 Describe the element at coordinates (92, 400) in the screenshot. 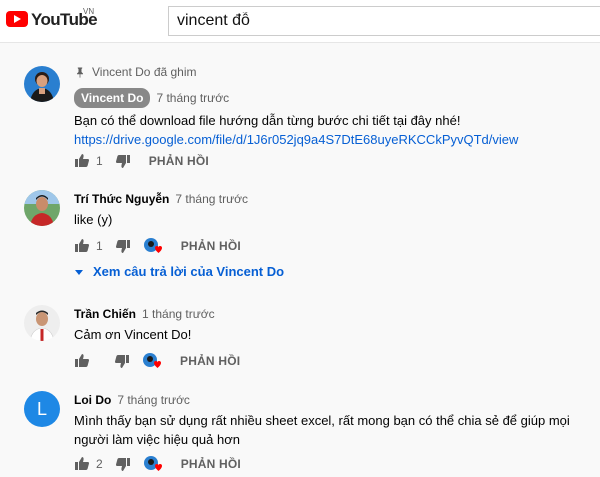

I see `comment-author: Loi Do` at that location.